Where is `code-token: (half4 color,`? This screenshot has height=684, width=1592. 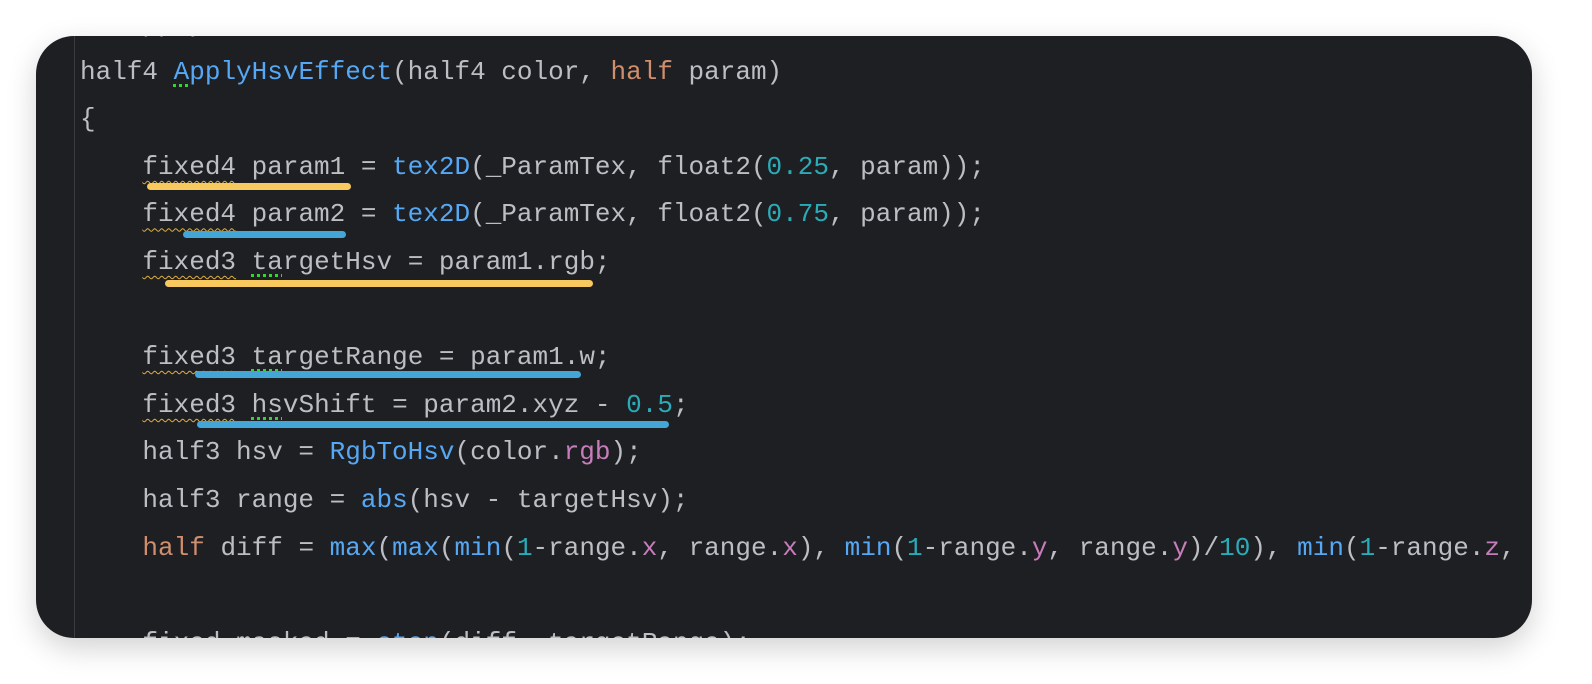 code-token: (half4 color, is located at coordinates (501, 71).